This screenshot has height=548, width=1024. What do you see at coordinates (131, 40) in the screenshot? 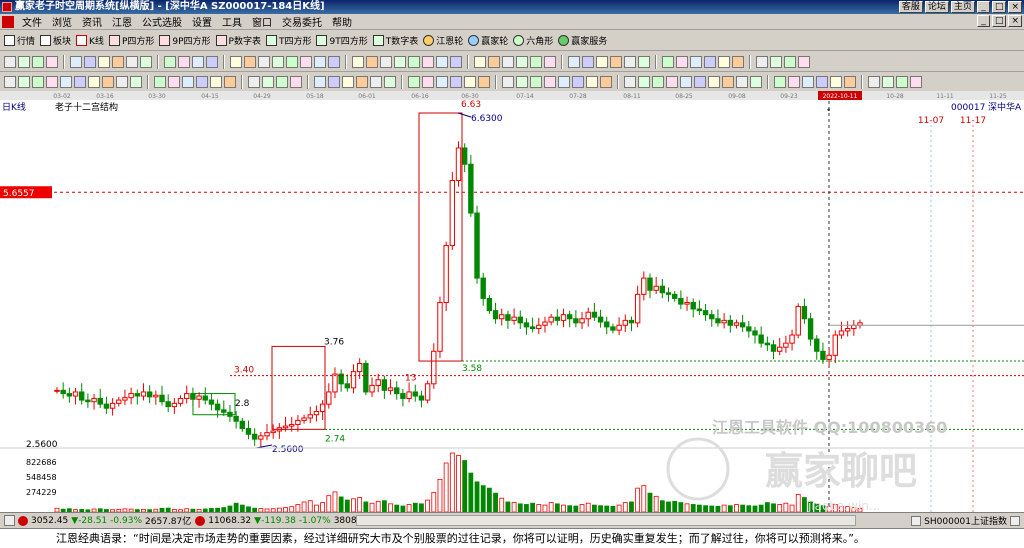
I see `p-square-button: P四方形` at bounding box center [131, 40].